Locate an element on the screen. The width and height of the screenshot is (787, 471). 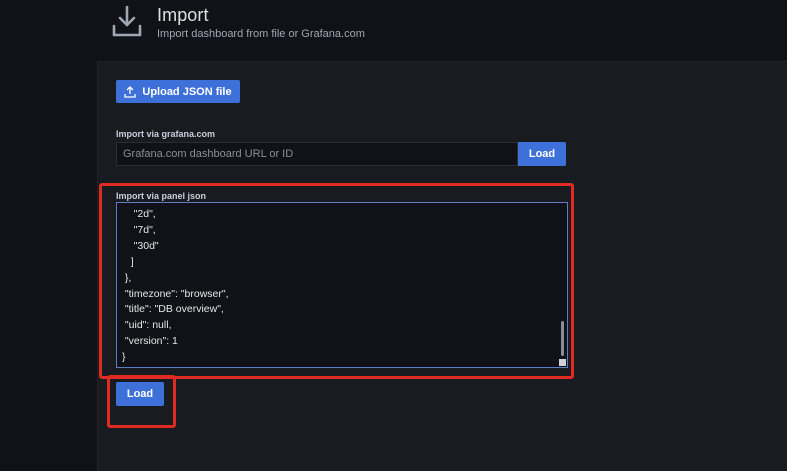
upload-json-label: Upload JSON file is located at coordinates (187, 91).